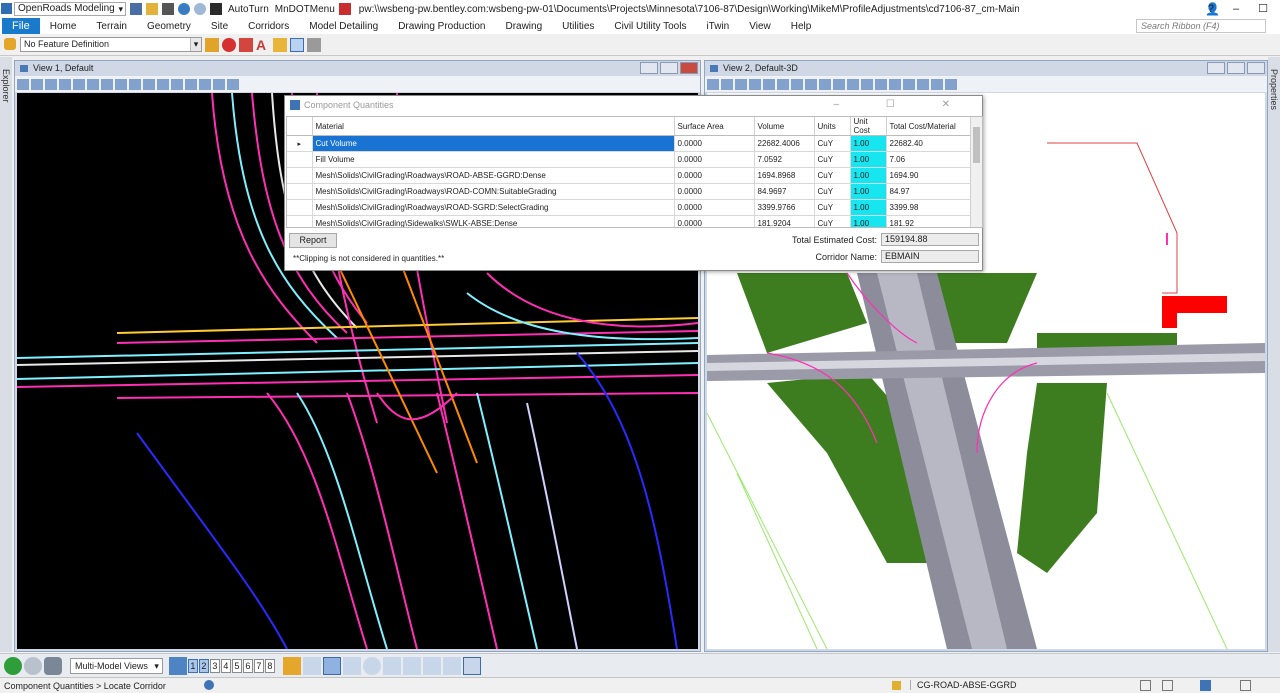 The width and height of the screenshot is (1280, 693). What do you see at coordinates (986, 84) in the screenshot?
I see `view-2-toolbar` at bounding box center [986, 84].